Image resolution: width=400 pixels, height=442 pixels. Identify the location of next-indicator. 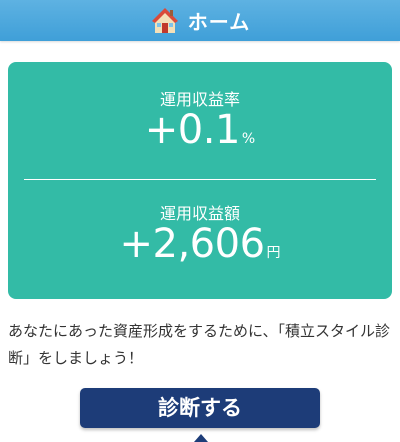
(201, 438).